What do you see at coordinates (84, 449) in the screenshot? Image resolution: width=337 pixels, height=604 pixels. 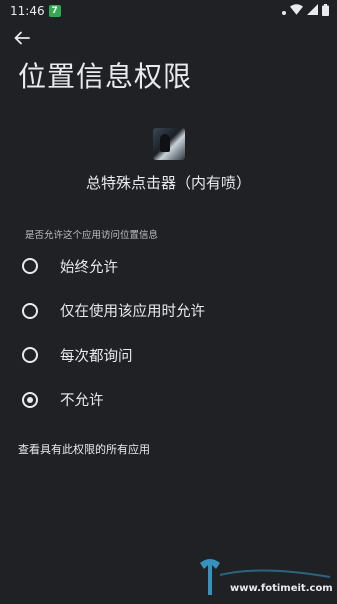 I see `see-all-apps-link: 查看具有此权限的所有应用` at bounding box center [84, 449].